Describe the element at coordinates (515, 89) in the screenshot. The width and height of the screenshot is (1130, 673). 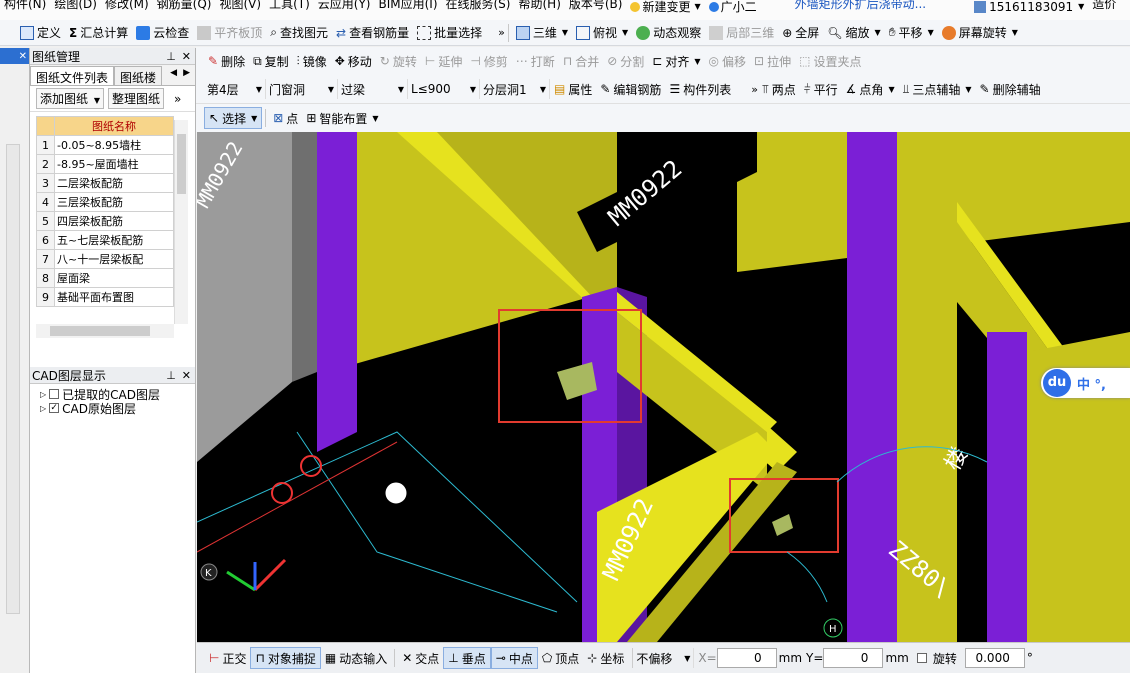
I see `layer-opening-select: 分层洞1 ▼` at that location.